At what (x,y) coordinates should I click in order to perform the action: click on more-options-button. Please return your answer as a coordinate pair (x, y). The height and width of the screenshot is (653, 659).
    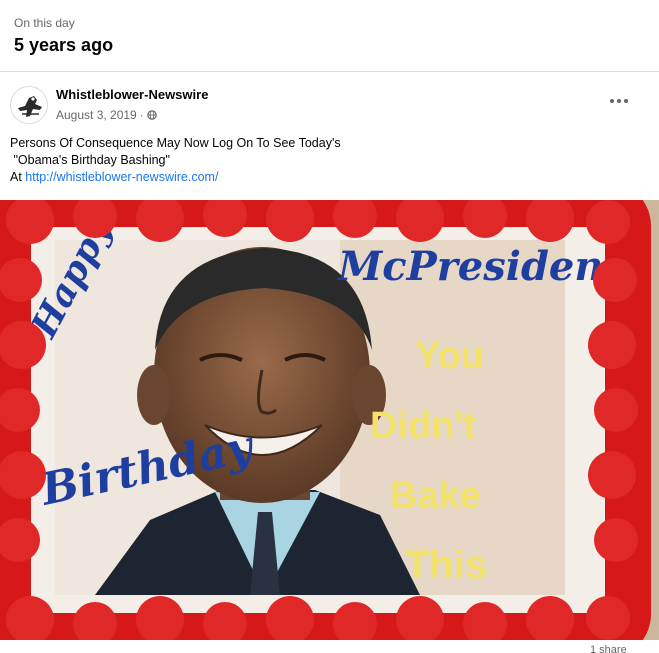
    Looking at the image, I should click on (619, 101).